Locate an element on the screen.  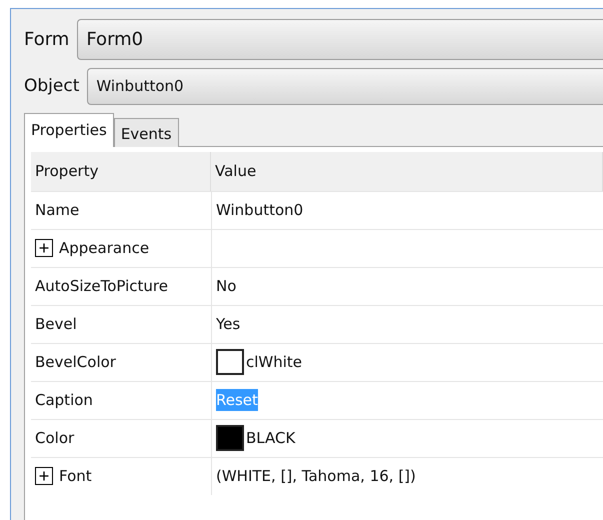
value-cell: Yes is located at coordinates (407, 323).